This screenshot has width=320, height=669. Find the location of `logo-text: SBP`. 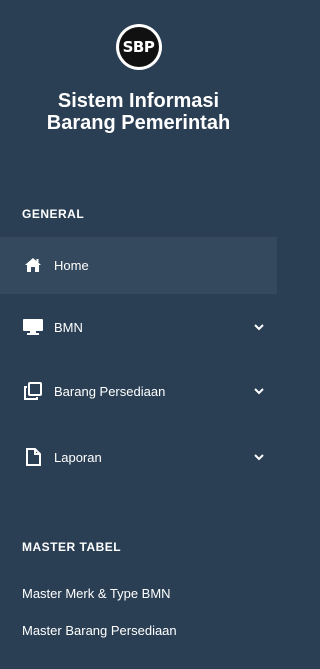

logo-text: SBP is located at coordinates (138, 47).